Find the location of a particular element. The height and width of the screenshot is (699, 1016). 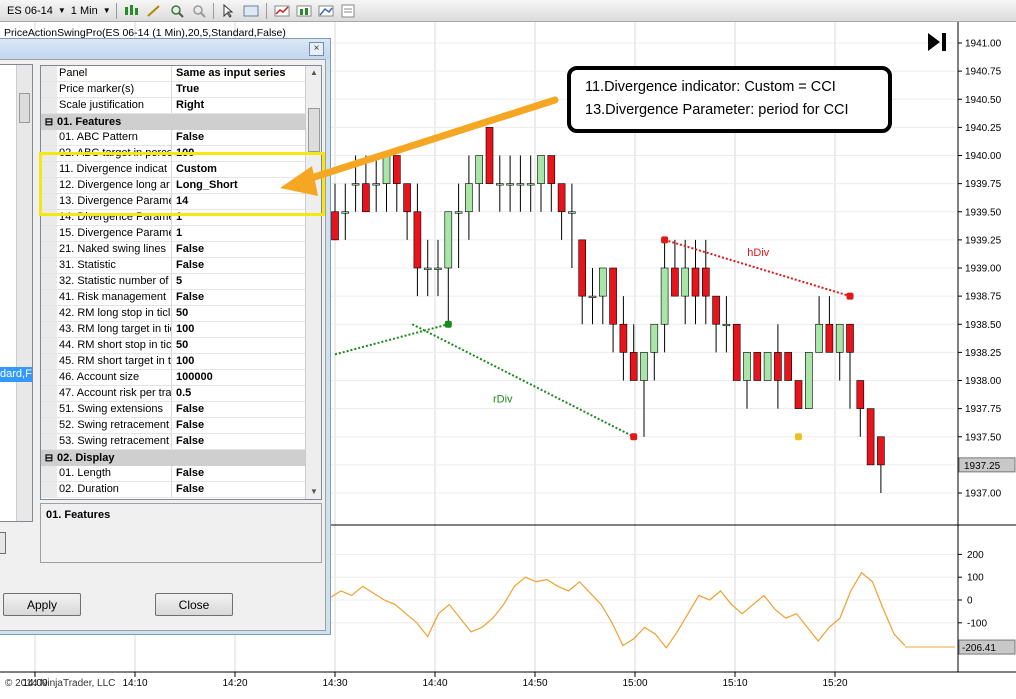

property-row: 15. Divergence Parame 1 is located at coordinates (173, 234).